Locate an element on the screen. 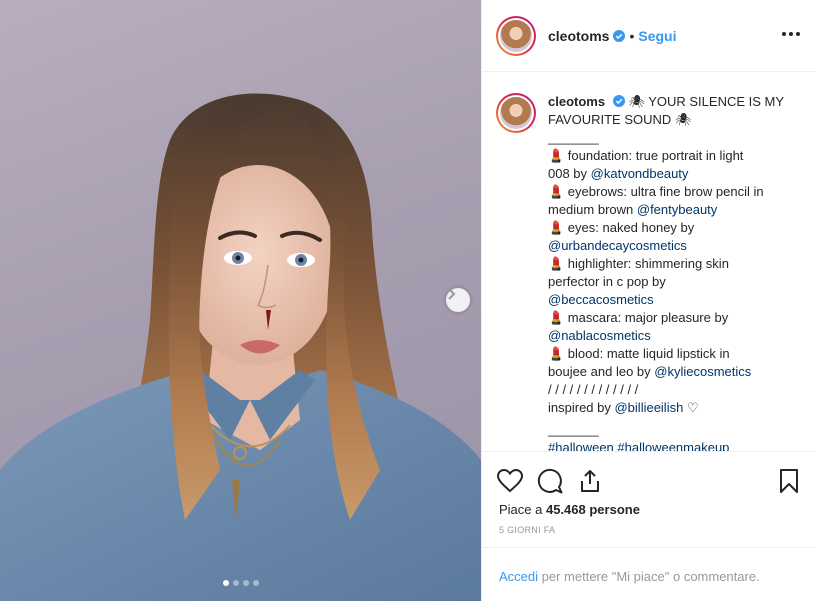  caption-line: 💄 eyes: naked honey by is located at coordinates (621, 227).